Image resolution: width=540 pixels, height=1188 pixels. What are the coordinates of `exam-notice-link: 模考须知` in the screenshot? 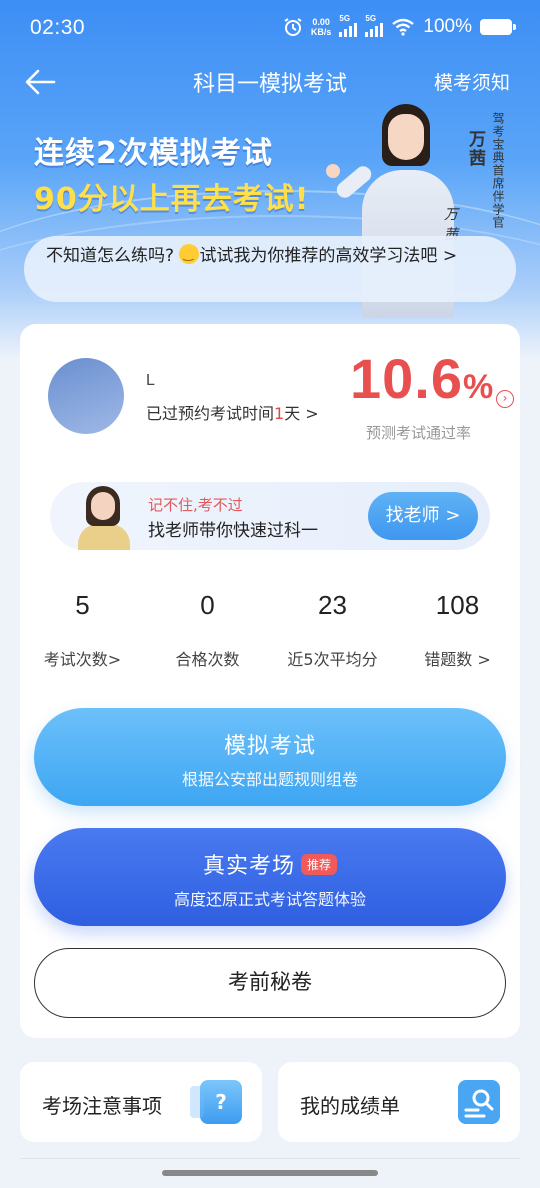 It's located at (472, 81).